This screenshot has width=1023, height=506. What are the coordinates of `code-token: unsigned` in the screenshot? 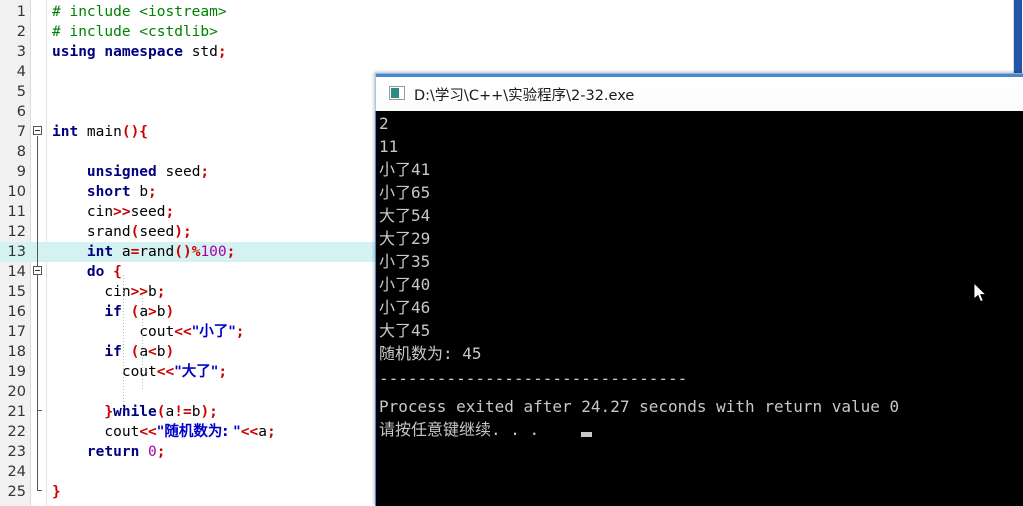 It's located at (109, 172).